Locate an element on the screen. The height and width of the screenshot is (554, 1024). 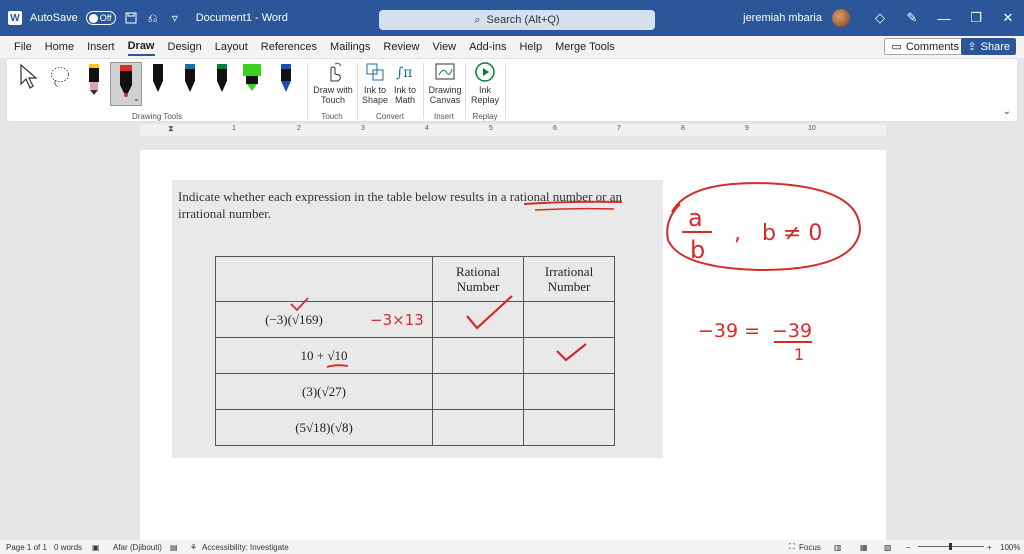
expression-cell: (−3)(√169) is located at coordinates (324, 319).